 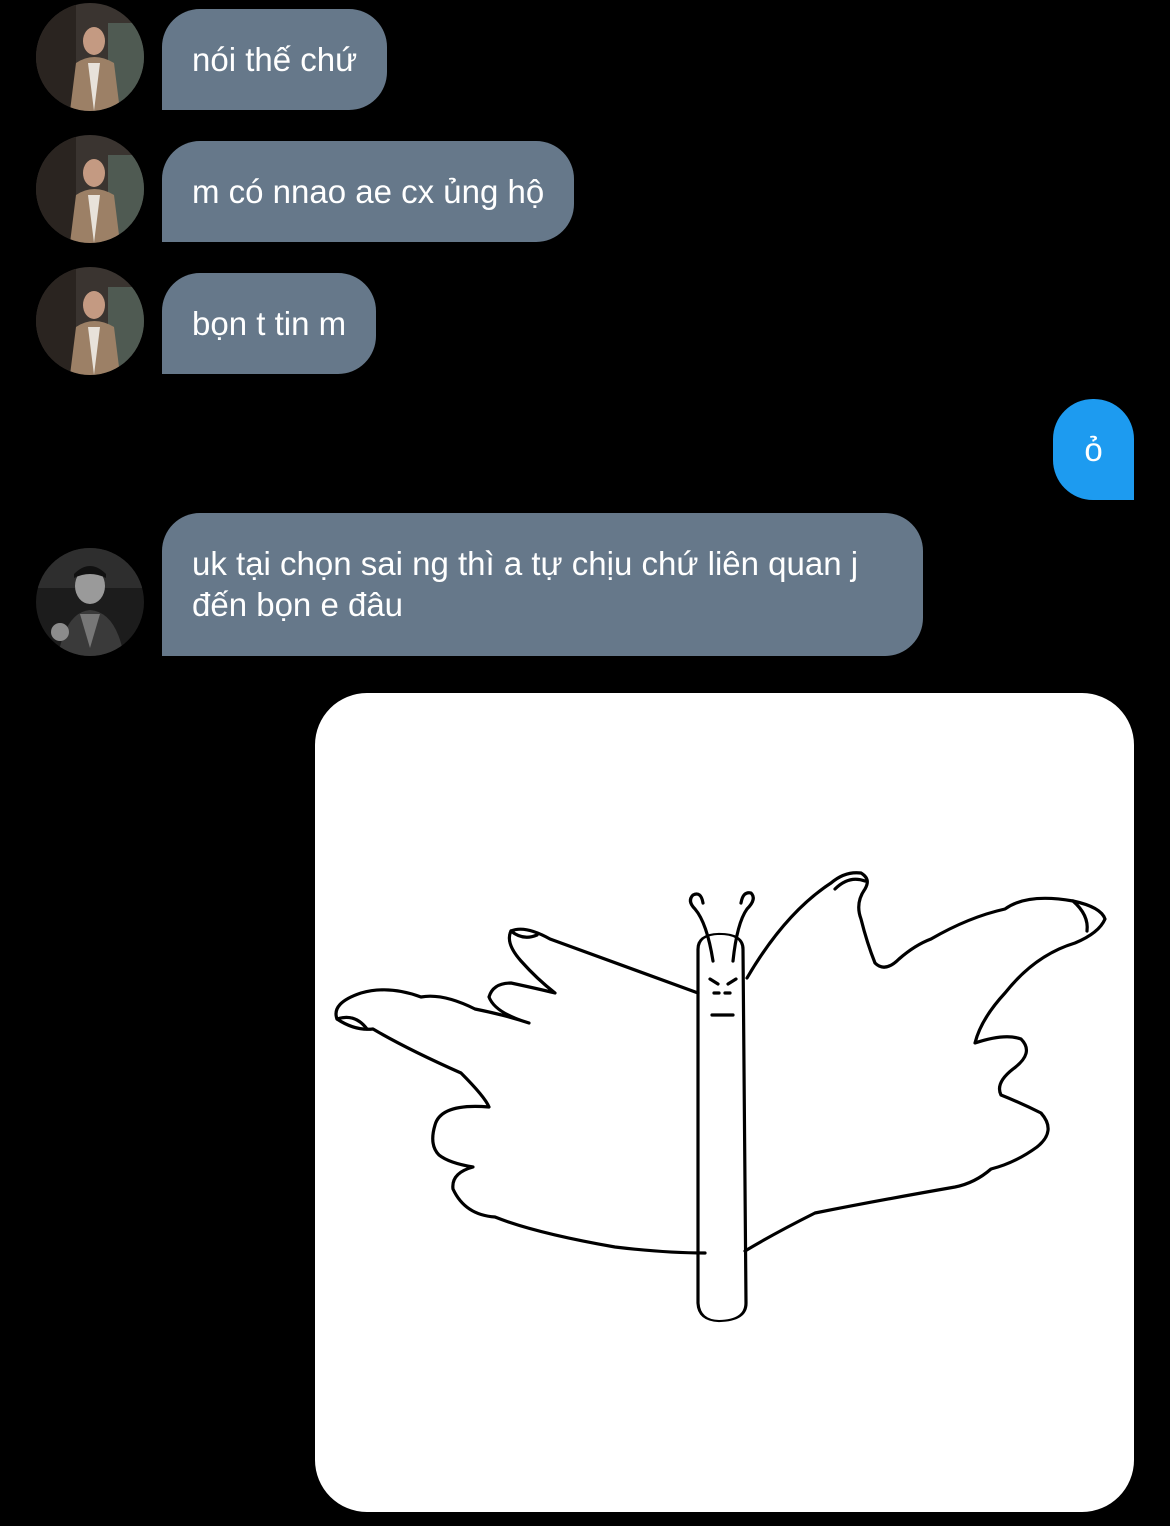 I want to click on message-bubble: m có nnao ae cx ủng hộ, so click(x=368, y=191).